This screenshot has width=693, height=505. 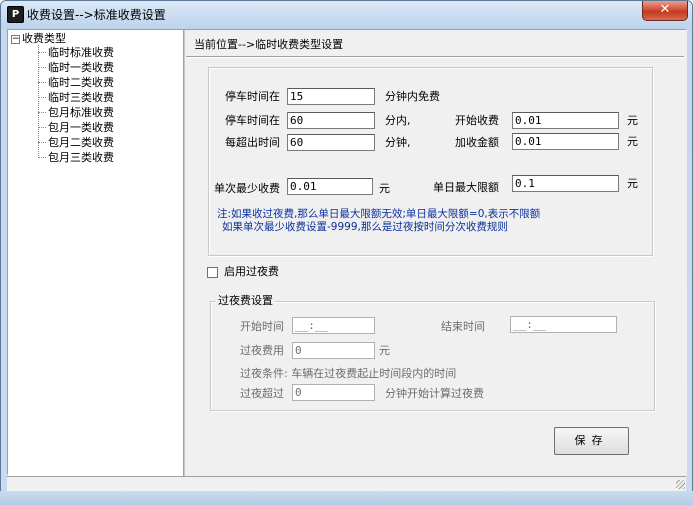 I want to click on enable-overnight-checkbox, so click(x=212, y=272).